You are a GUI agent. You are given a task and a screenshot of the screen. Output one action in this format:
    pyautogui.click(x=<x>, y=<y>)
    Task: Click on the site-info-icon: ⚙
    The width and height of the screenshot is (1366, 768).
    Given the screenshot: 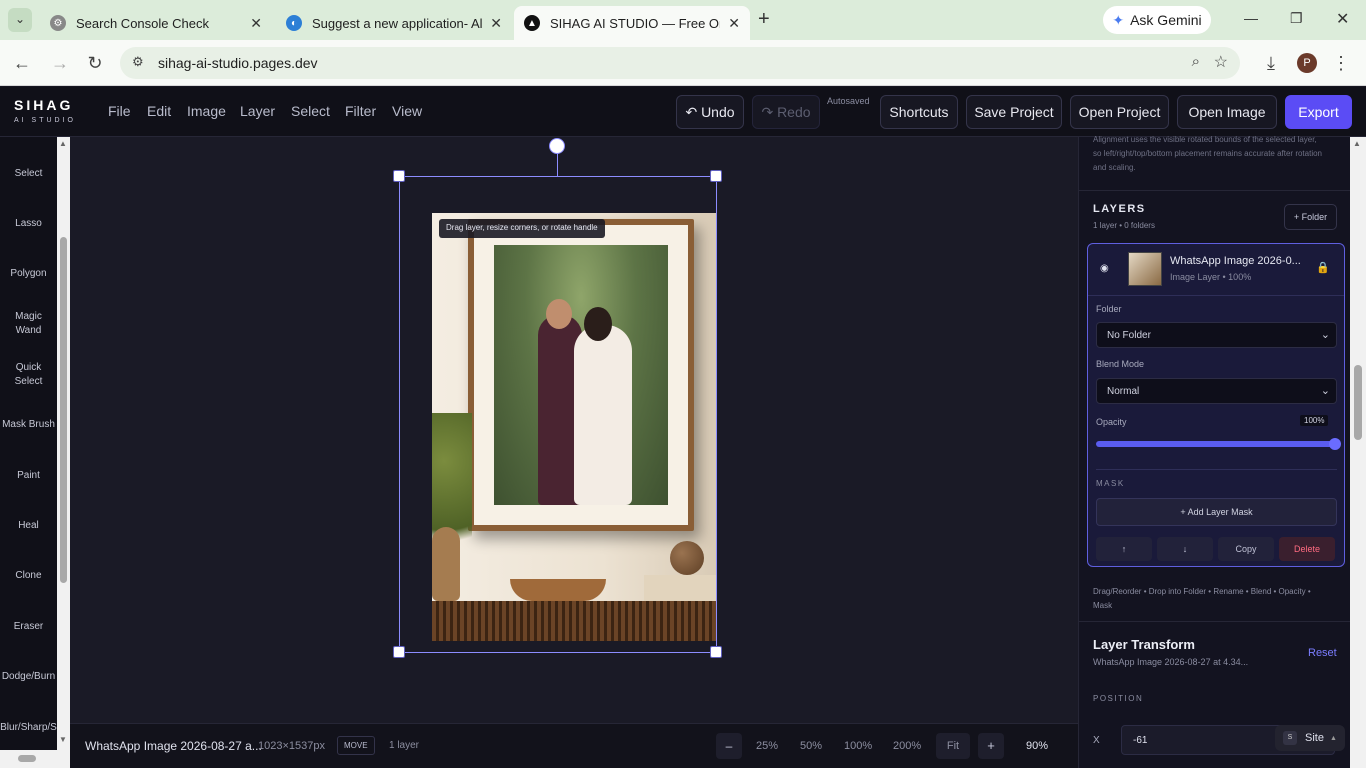 What is the action you would take?
    pyautogui.click(x=138, y=62)
    